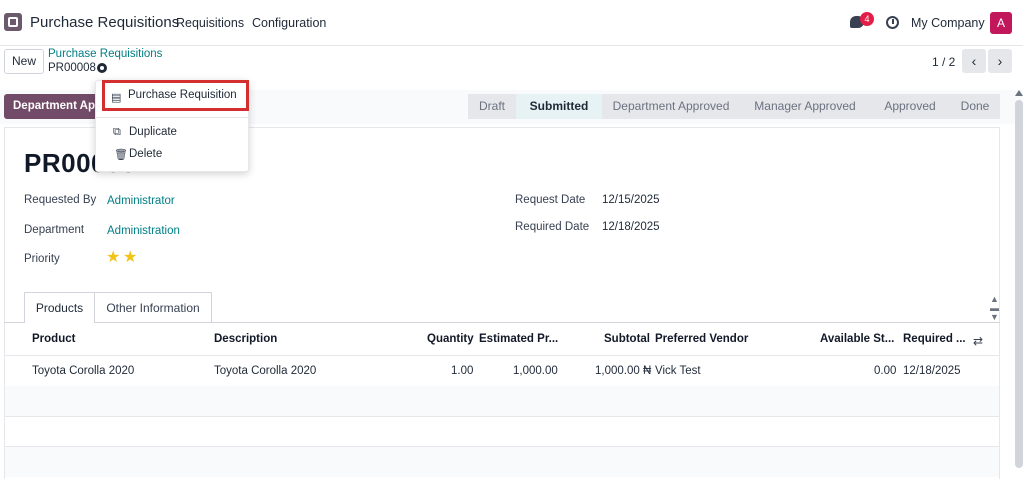 Image resolution: width=1023 pixels, height=479 pixels. Describe the element at coordinates (502, 322) in the screenshot. I see `tab-divider` at that location.